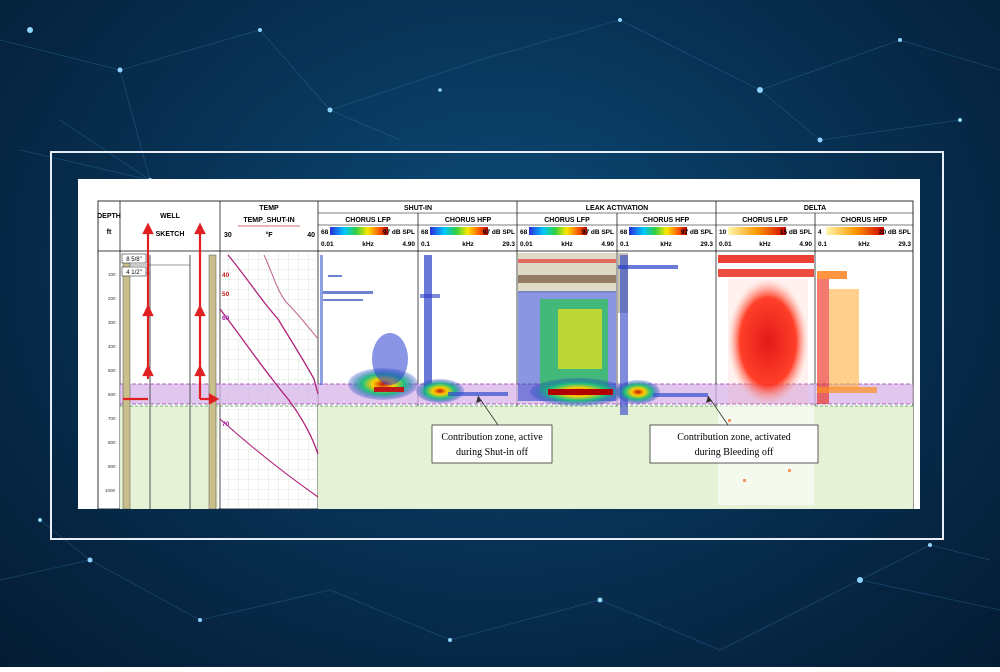 This screenshot has width=1000, height=672. What do you see at coordinates (112, 418) in the screenshot?
I see `depth-tick: 700` at bounding box center [112, 418].